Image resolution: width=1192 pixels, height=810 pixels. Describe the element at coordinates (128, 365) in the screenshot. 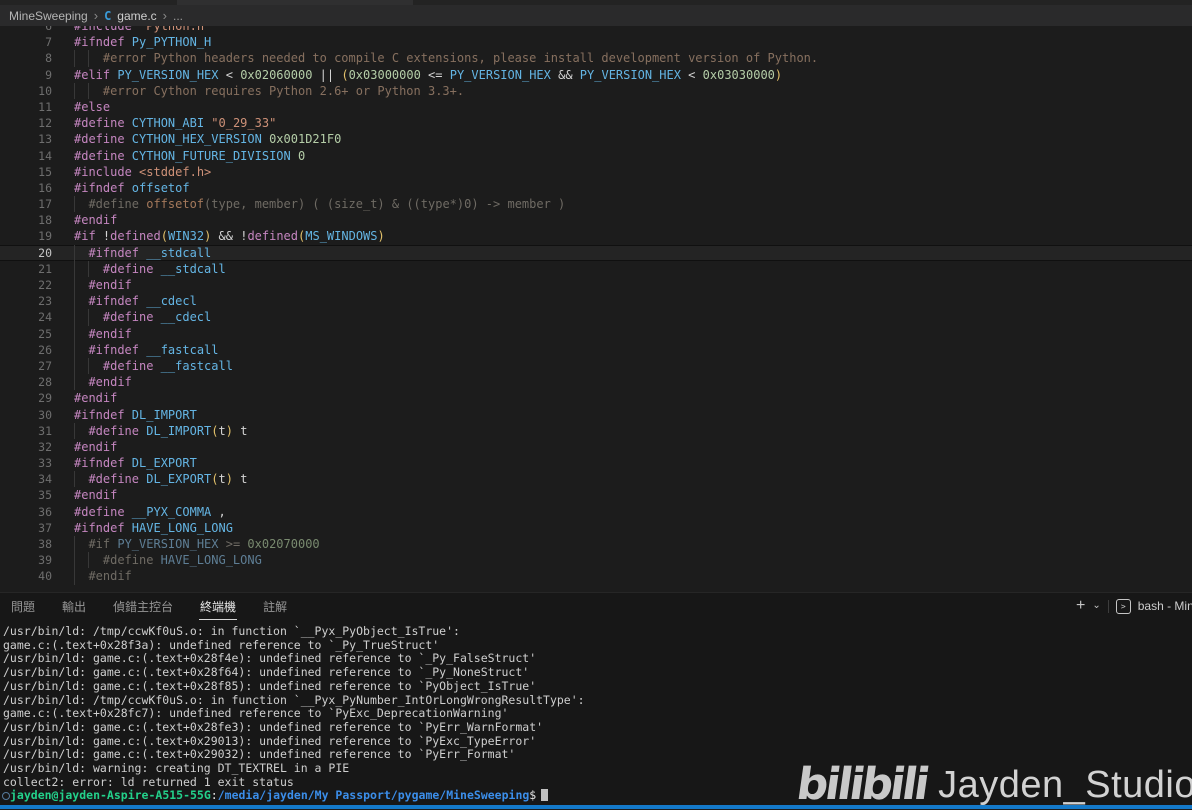

I see `code-token: #define` at that location.